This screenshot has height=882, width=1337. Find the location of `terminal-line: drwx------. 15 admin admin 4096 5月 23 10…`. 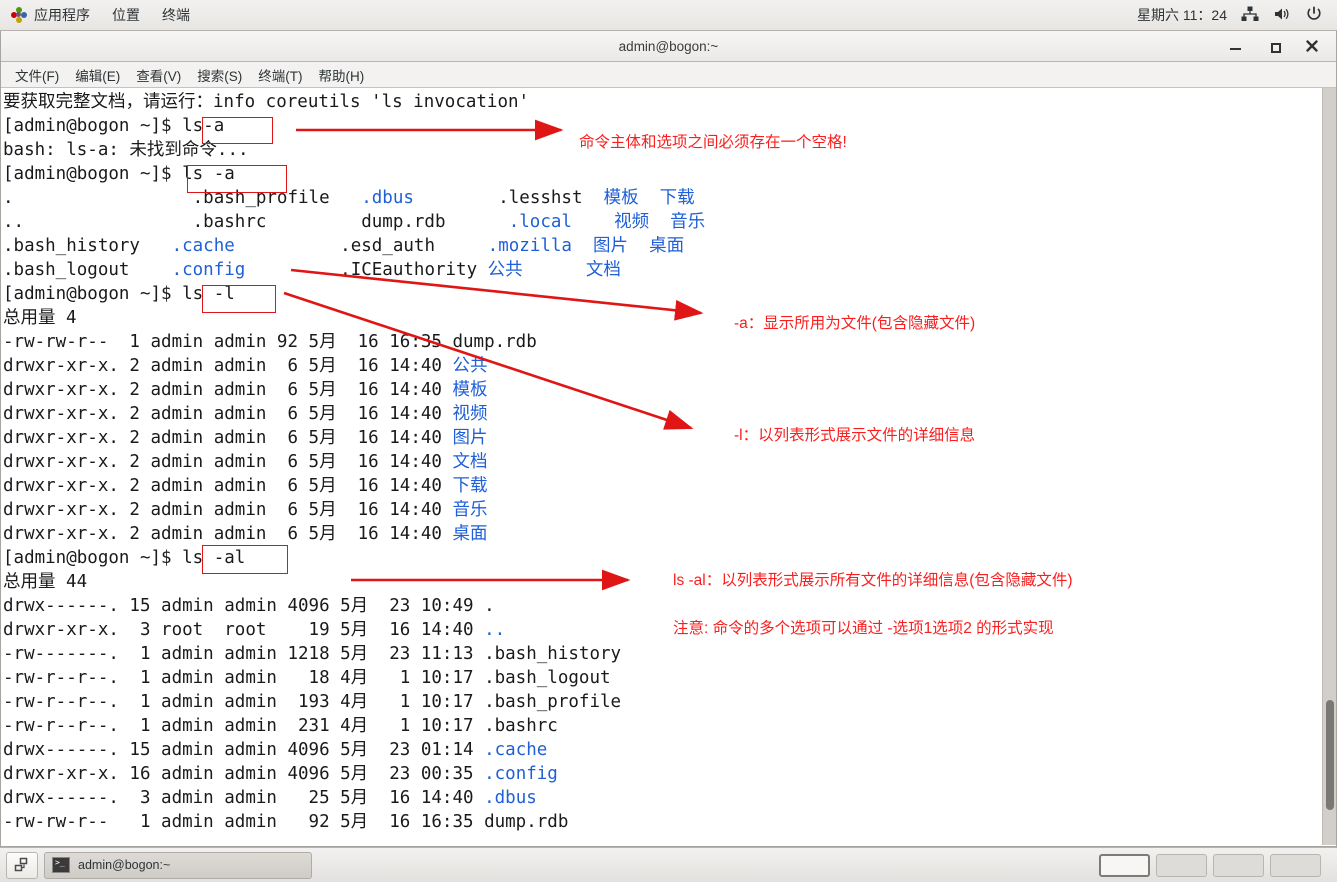

terminal-line: drwx------. 15 admin admin 4096 5月 23 10… is located at coordinates (354, 606).